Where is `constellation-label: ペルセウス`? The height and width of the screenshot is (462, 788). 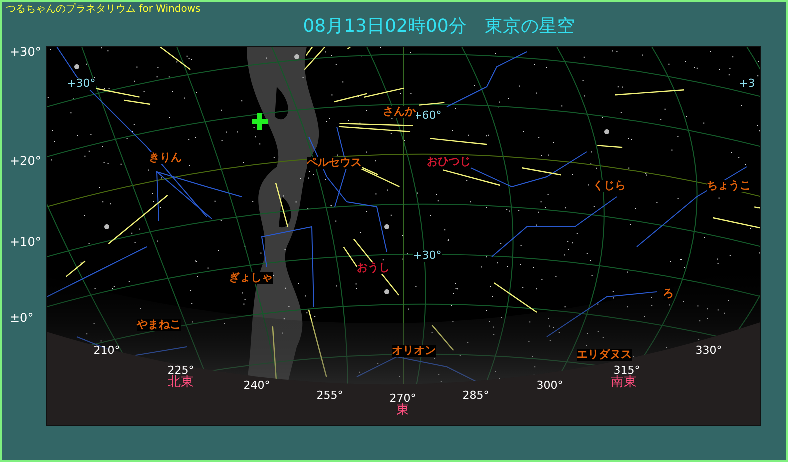
constellation-label: ペルセウス is located at coordinates (334, 163).